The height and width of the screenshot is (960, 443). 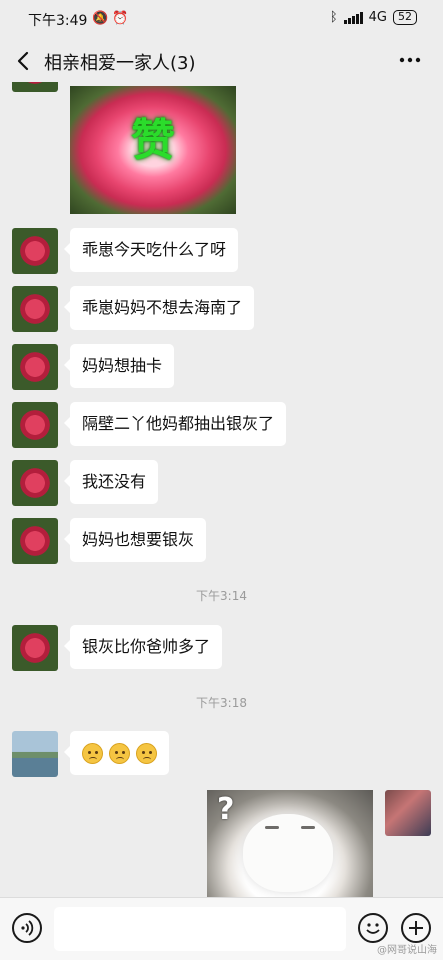 I want to click on plus-button, so click(x=416, y=928).